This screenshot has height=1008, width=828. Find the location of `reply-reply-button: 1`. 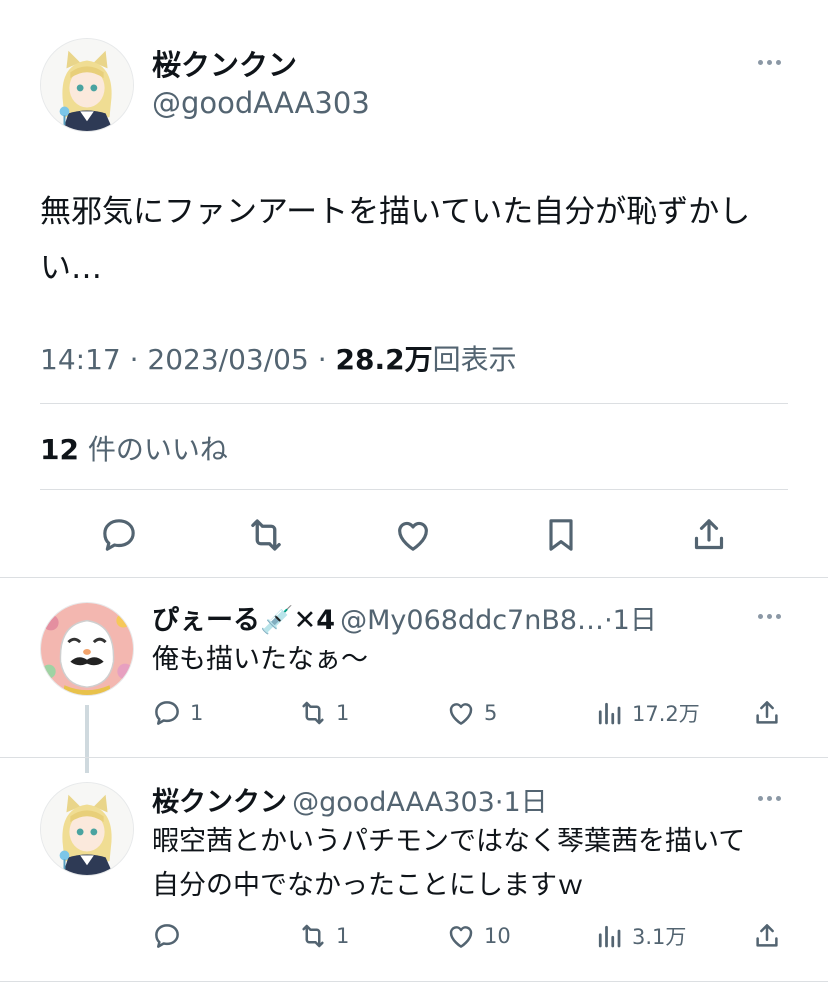

reply-reply-button: 1 is located at coordinates (177, 713).